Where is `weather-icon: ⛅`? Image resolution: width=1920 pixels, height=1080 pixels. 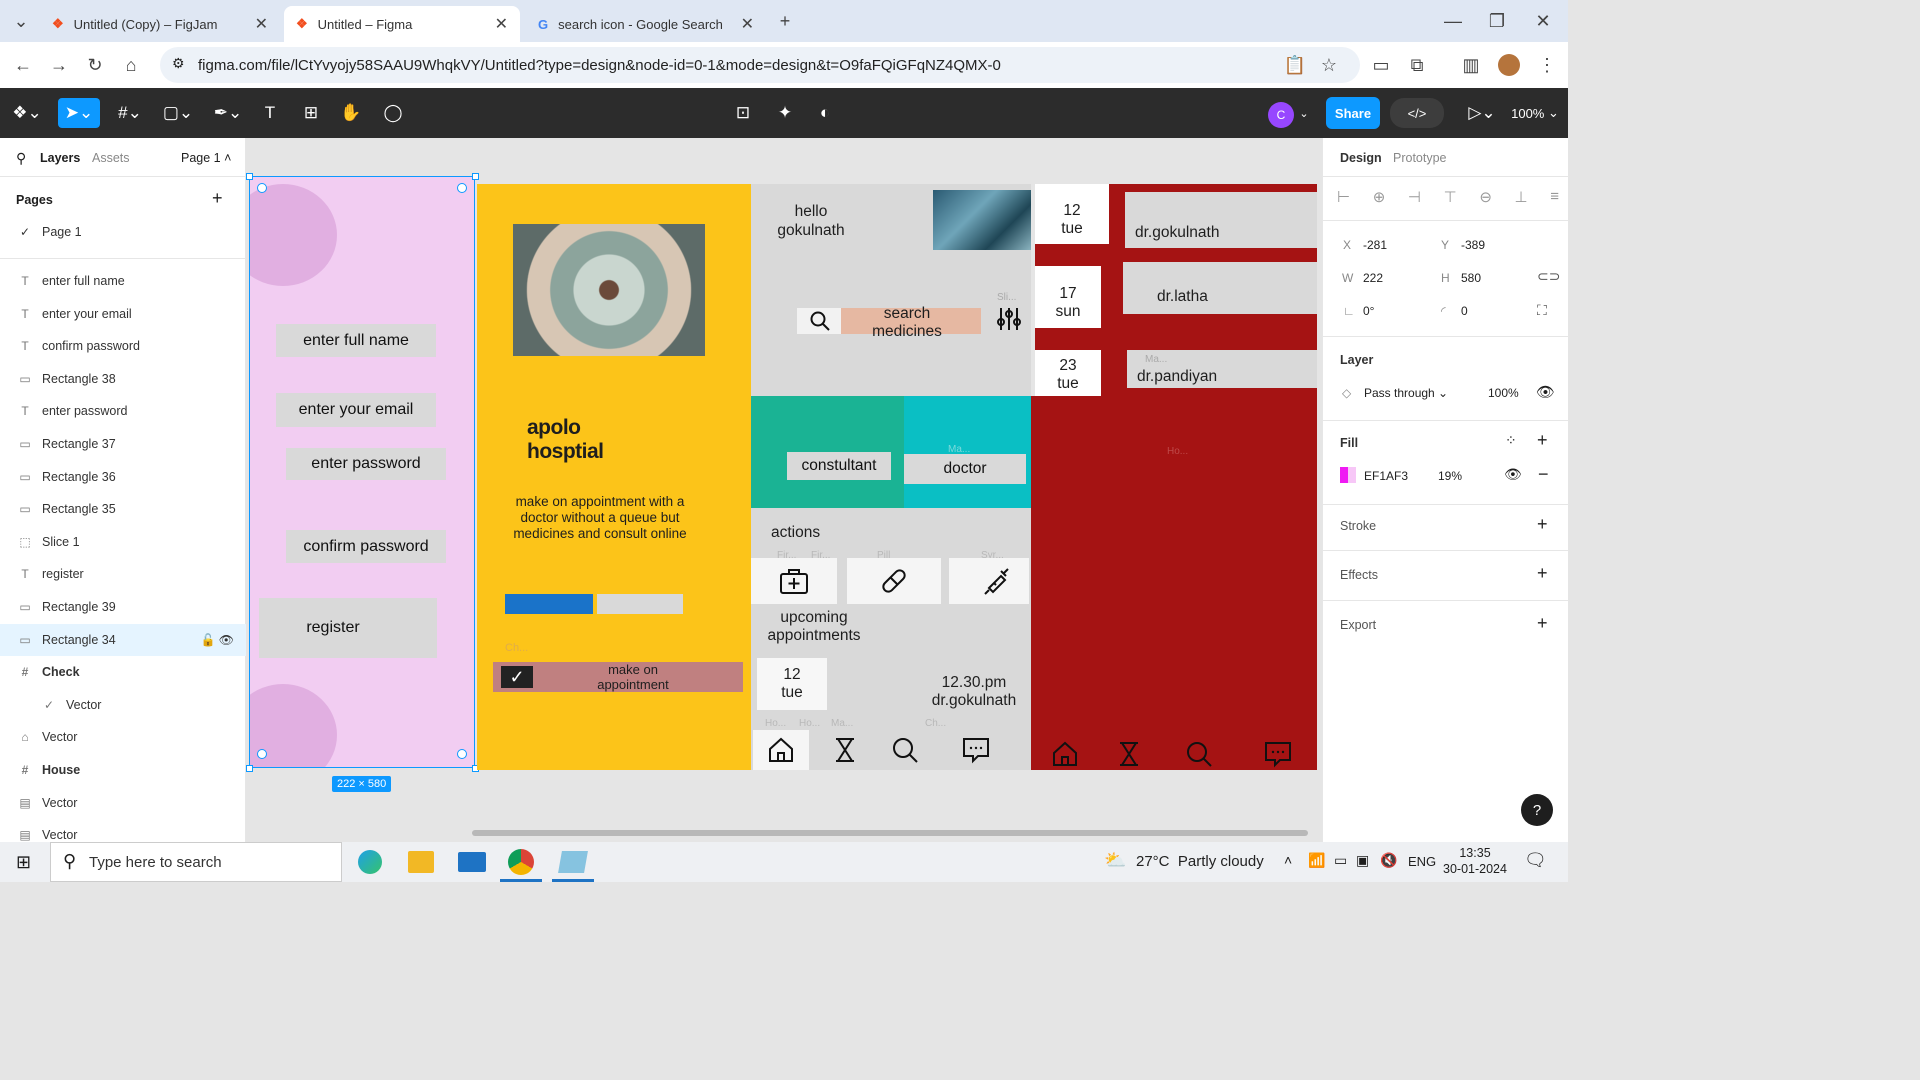
weather-icon: ⛅ is located at coordinates (1115, 860).